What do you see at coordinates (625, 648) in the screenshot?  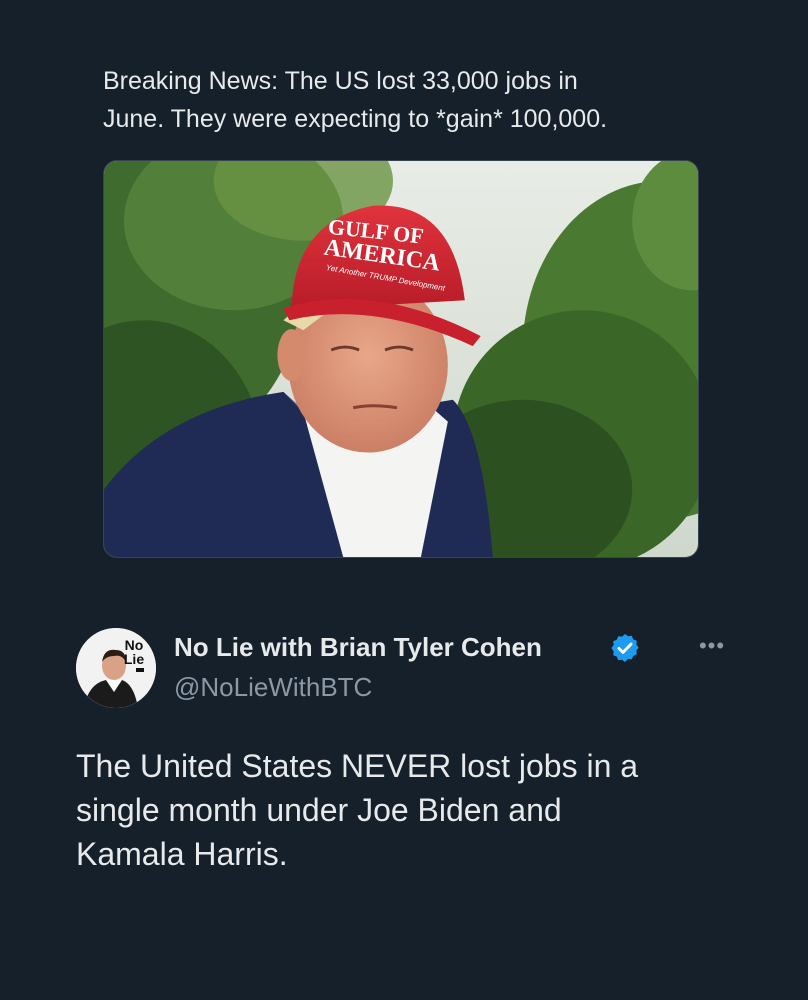 I see `verified-badge-icon` at bounding box center [625, 648].